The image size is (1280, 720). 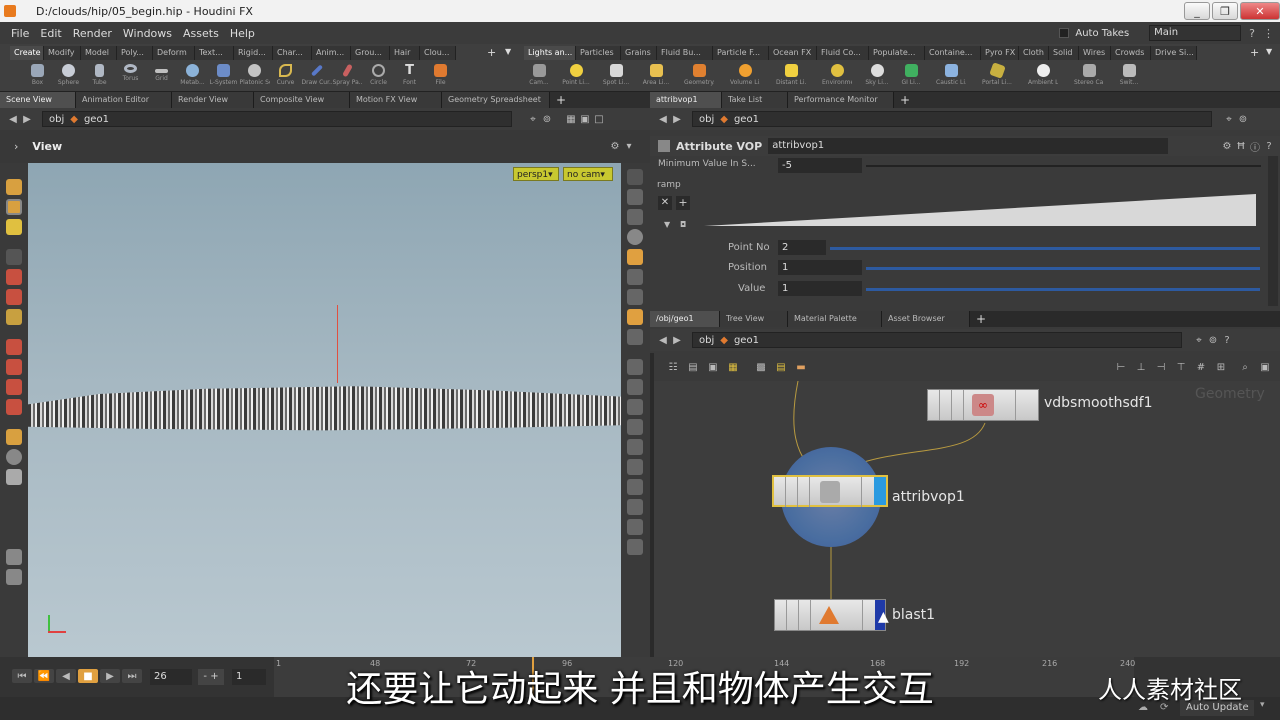 I want to click on node-label-vdbsmoothsdf1: vdbsmoothsdf1, so click(x=1098, y=403).